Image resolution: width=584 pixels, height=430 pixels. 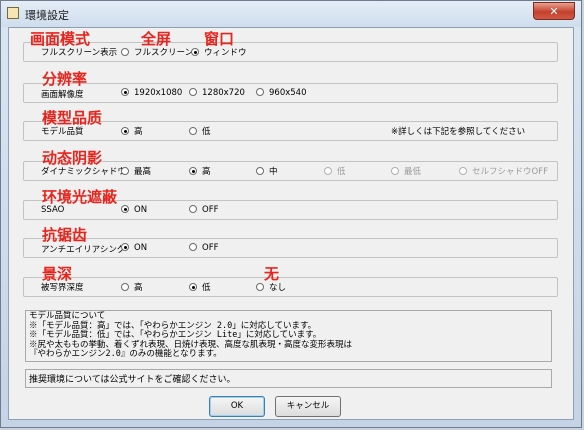 I want to click on radio-quality-low: 低, so click(x=200, y=131).